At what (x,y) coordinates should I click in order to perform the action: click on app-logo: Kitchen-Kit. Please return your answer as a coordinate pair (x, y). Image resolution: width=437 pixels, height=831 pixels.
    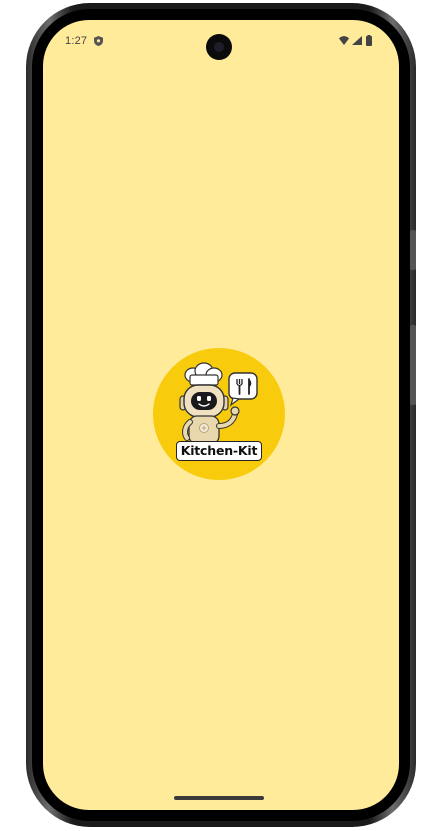
    Looking at the image, I should click on (219, 414).